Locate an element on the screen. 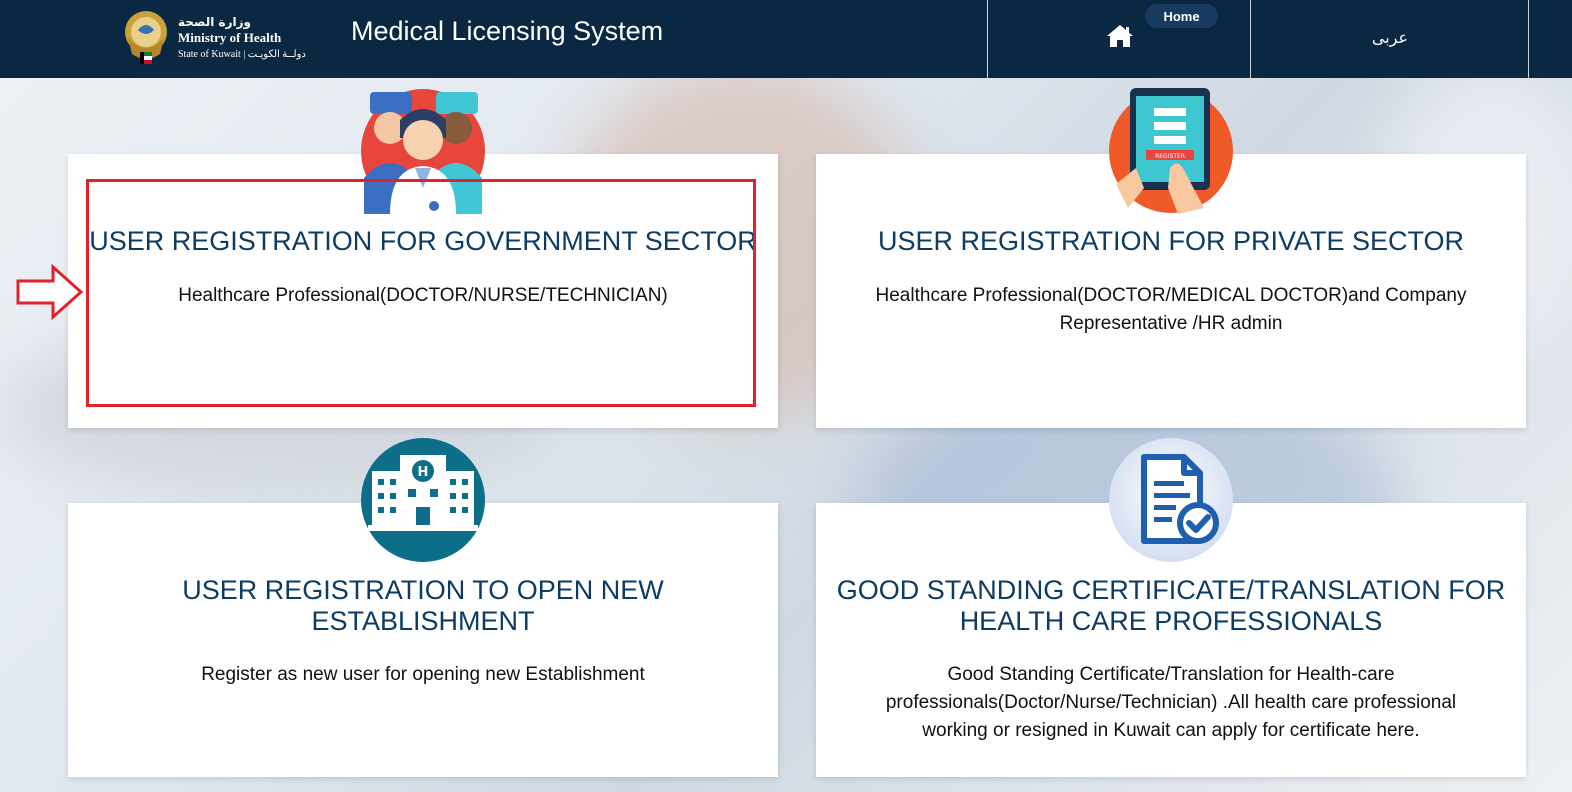  kuwait-crest-icon is located at coordinates (146, 37).